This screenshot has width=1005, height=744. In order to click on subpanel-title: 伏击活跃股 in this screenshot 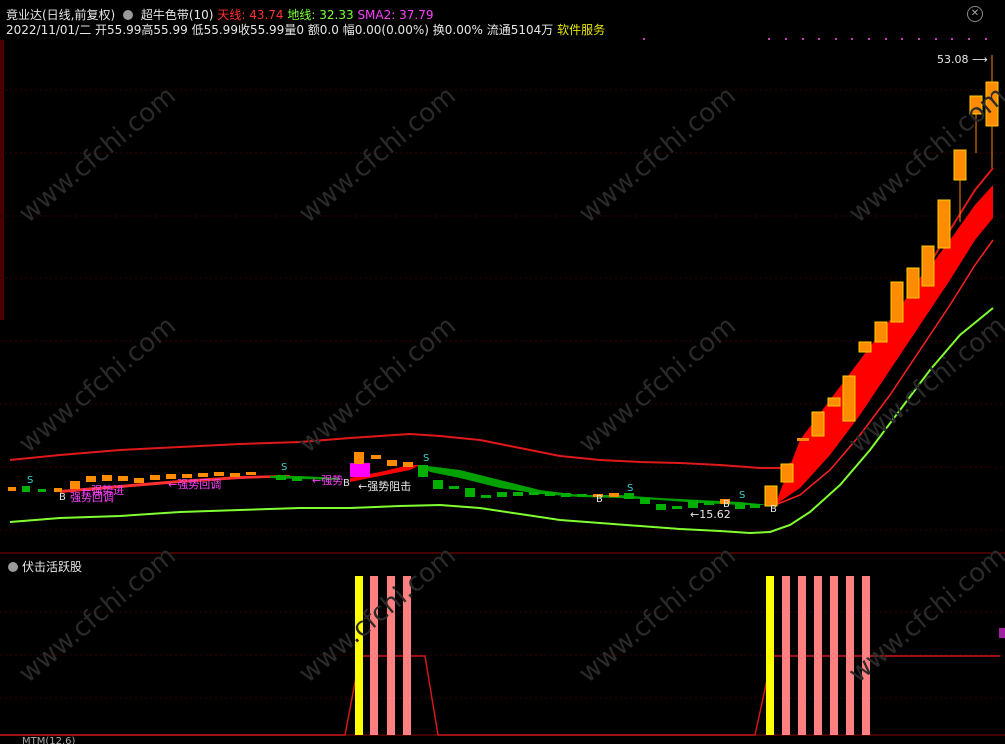, I will do `click(45, 566)`.